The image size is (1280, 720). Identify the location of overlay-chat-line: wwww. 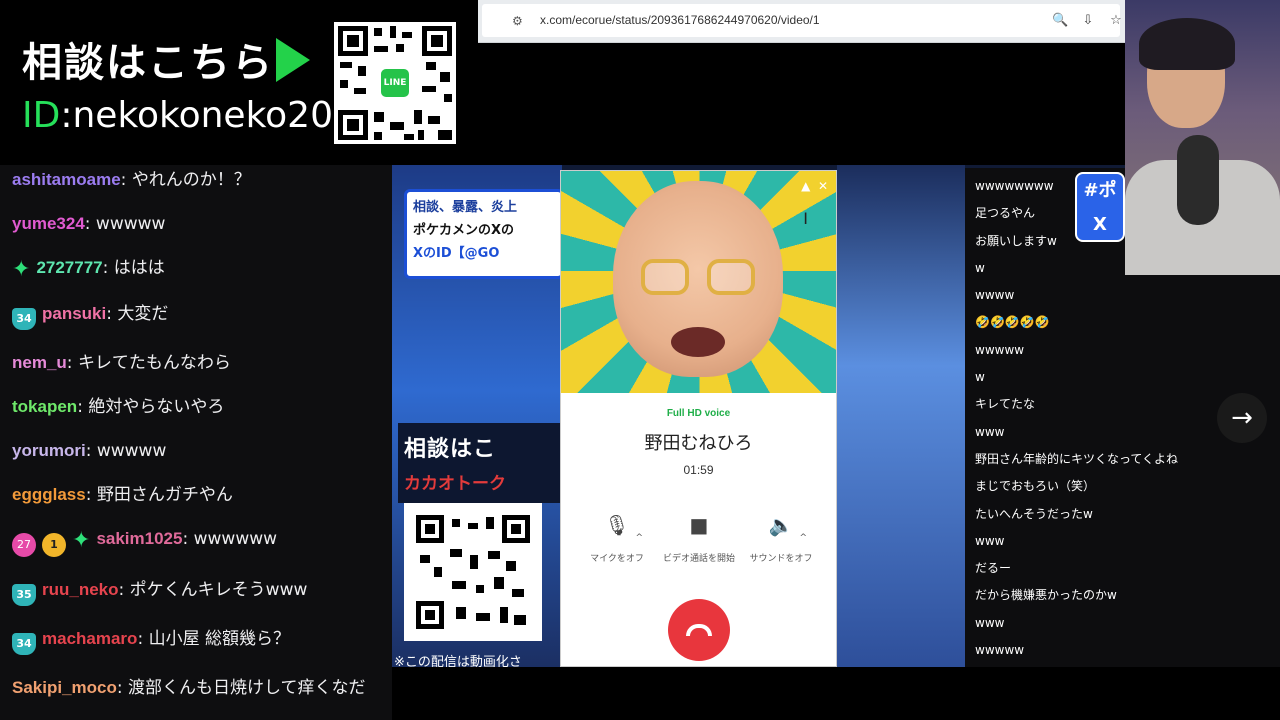
(995, 295).